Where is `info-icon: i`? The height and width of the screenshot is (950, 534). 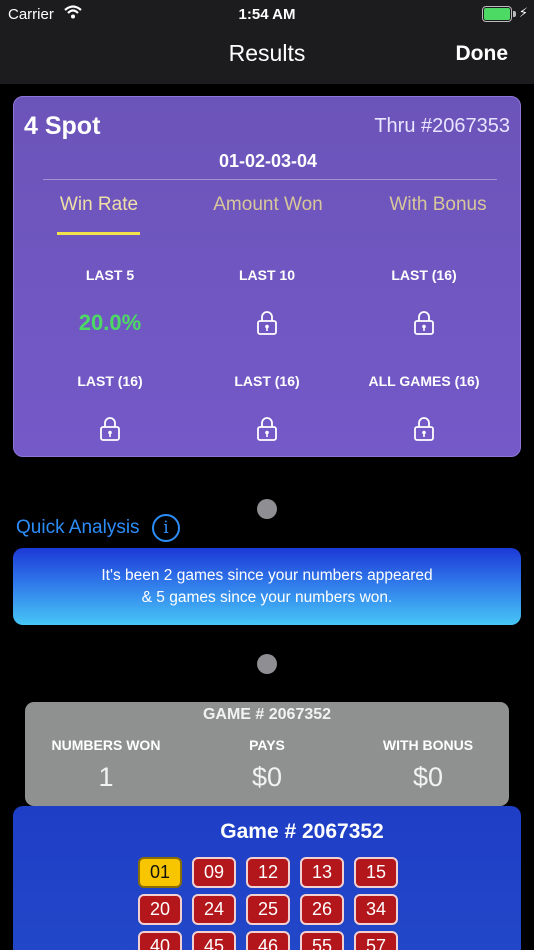 info-icon: i is located at coordinates (166, 528).